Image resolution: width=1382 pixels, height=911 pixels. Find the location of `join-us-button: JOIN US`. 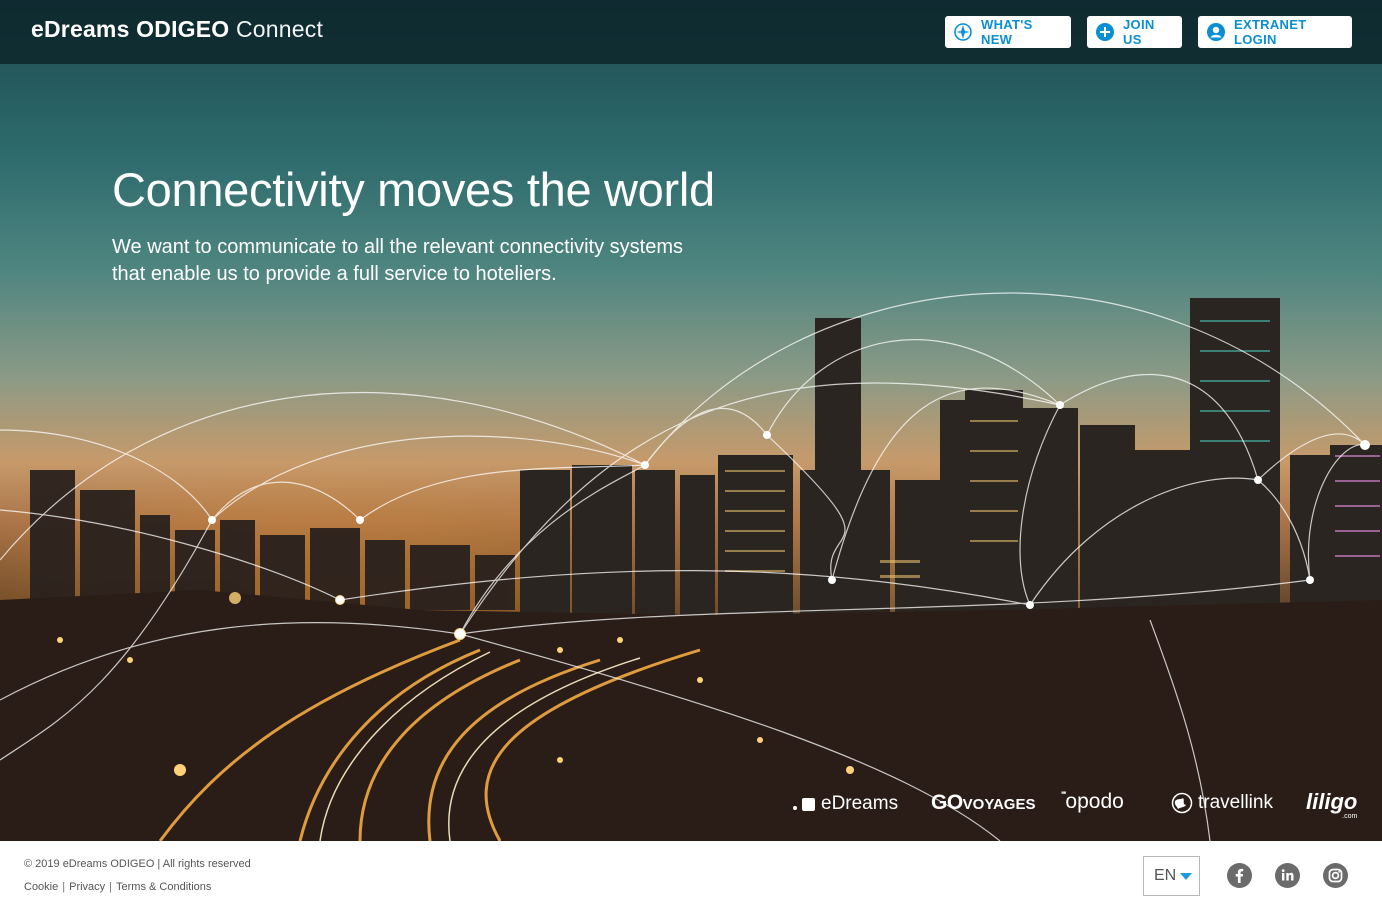

join-us-button: JOIN US is located at coordinates (1134, 32).